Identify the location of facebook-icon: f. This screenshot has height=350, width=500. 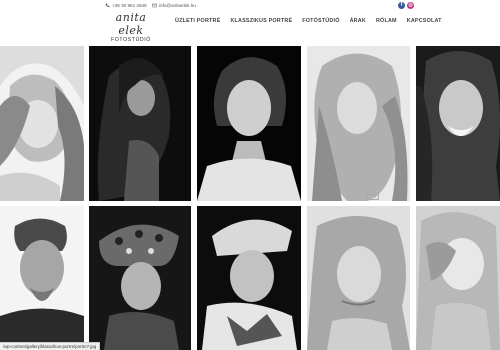
(401, 5).